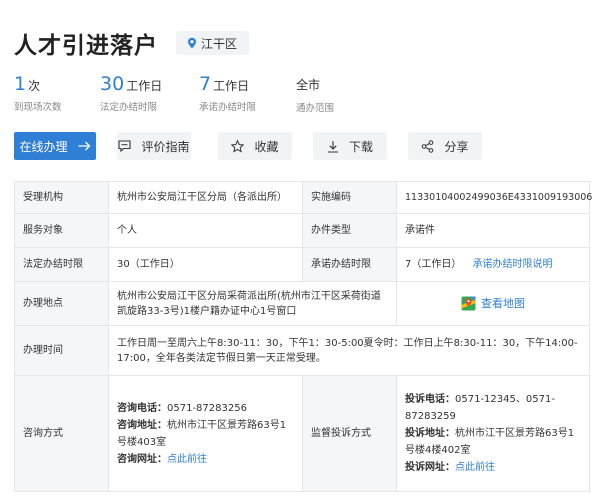 The height and width of the screenshot is (500, 603). Describe the element at coordinates (84, 146) in the screenshot. I see `arrow-right-icon` at that location.